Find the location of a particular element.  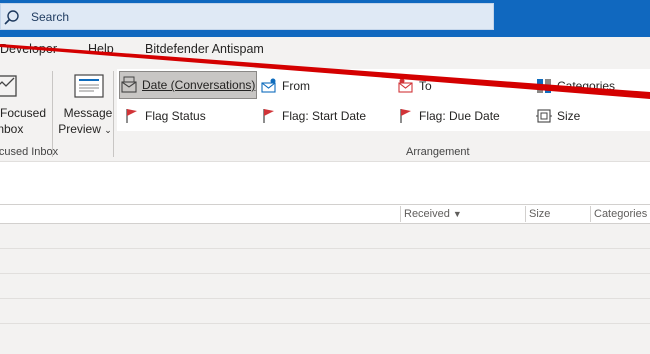

size-icon is located at coordinates (544, 116).